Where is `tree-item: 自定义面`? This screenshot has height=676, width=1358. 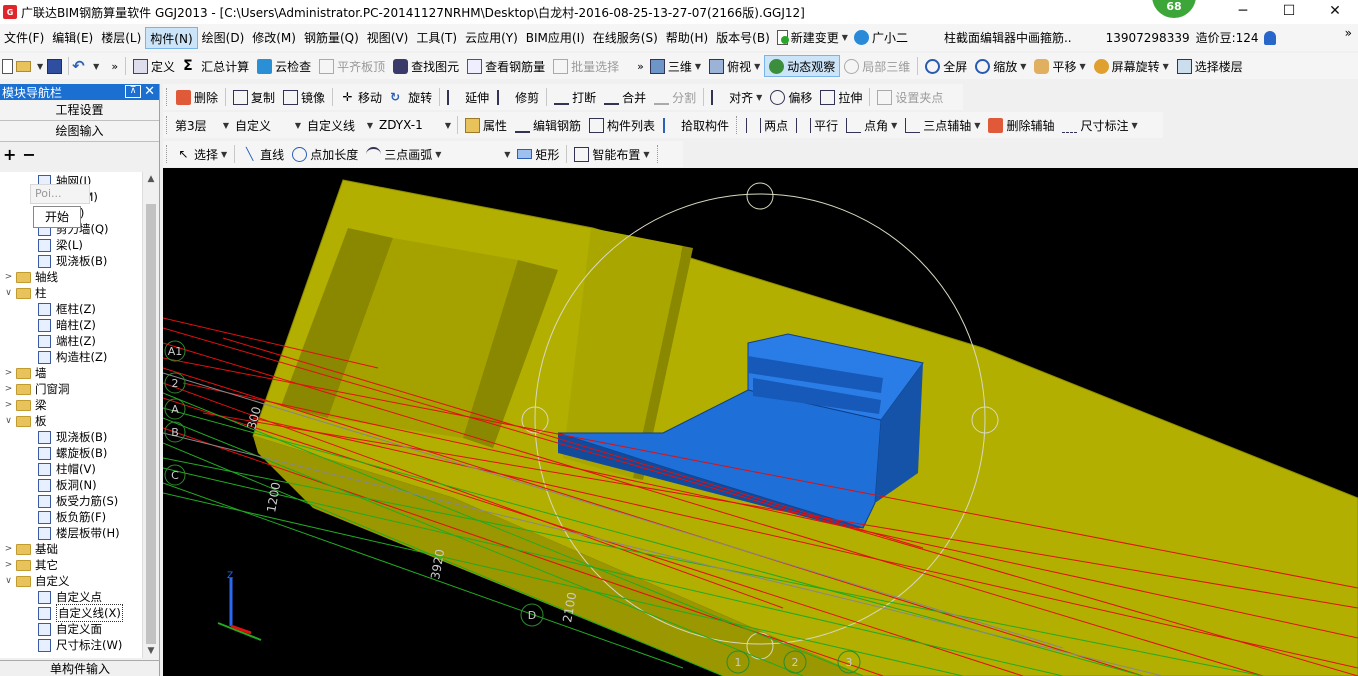 tree-item: 自定义面 is located at coordinates (70, 629).